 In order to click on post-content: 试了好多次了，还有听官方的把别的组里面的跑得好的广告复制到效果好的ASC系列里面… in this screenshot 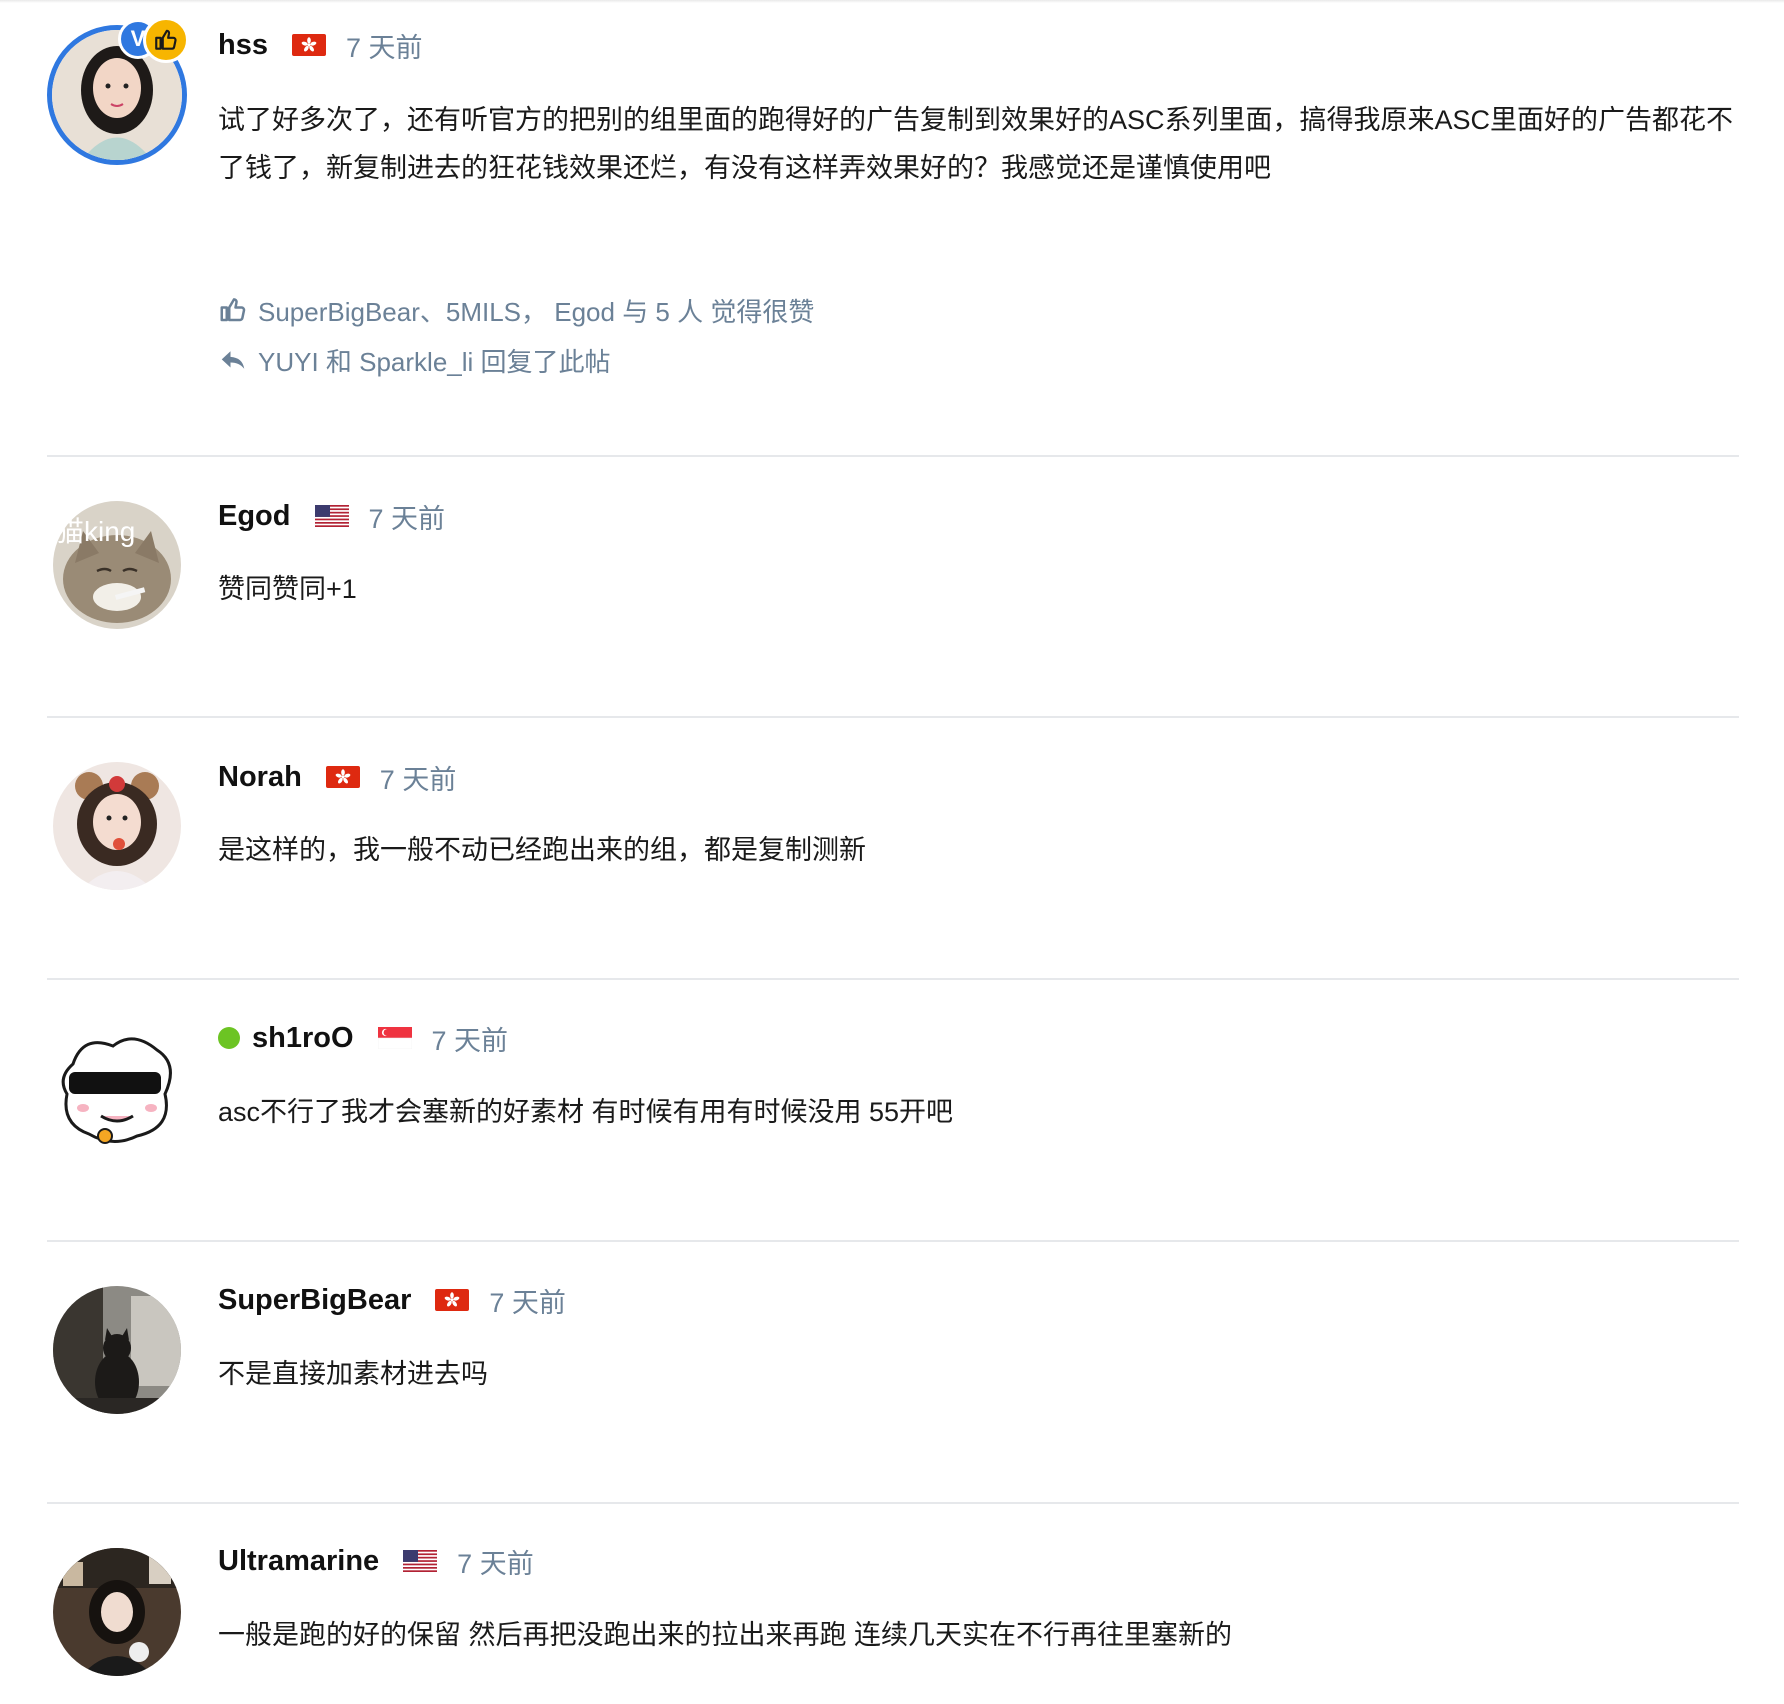, I will do `click(976, 144)`.